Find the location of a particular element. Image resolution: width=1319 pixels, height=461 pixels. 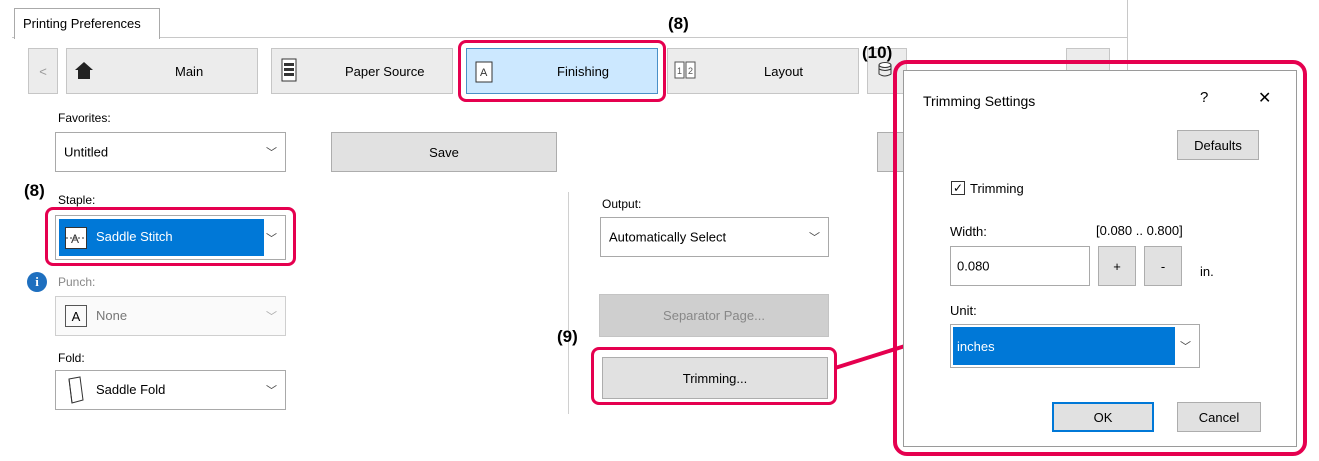

width-decrement-button: - is located at coordinates (1163, 266).